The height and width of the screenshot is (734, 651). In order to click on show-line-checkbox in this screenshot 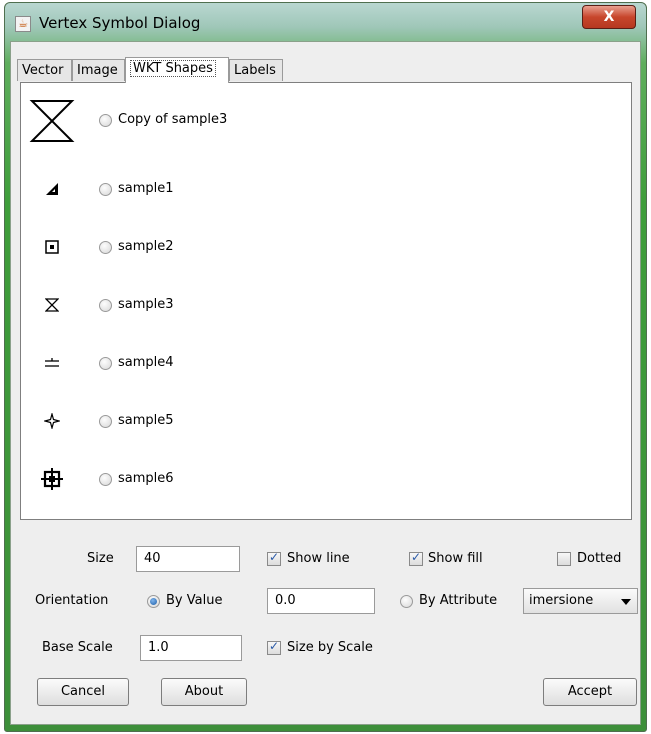, I will do `click(274, 558)`.